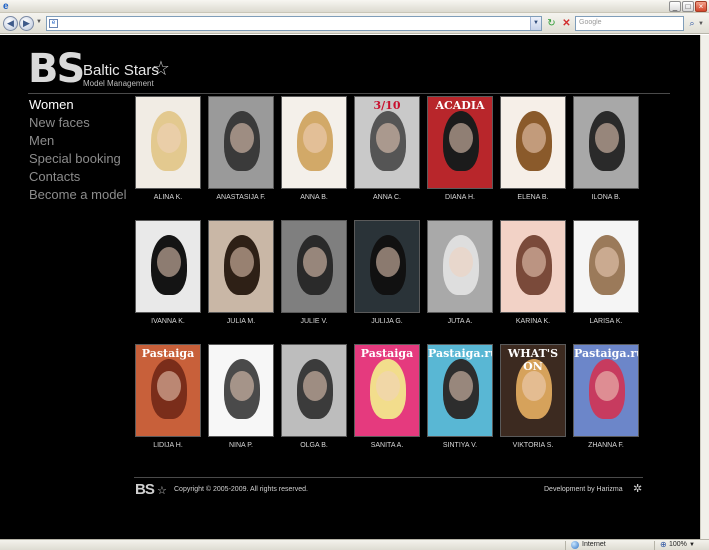  What do you see at coordinates (460, 321) in the screenshot?
I see `model-name: JUTA A.` at bounding box center [460, 321].